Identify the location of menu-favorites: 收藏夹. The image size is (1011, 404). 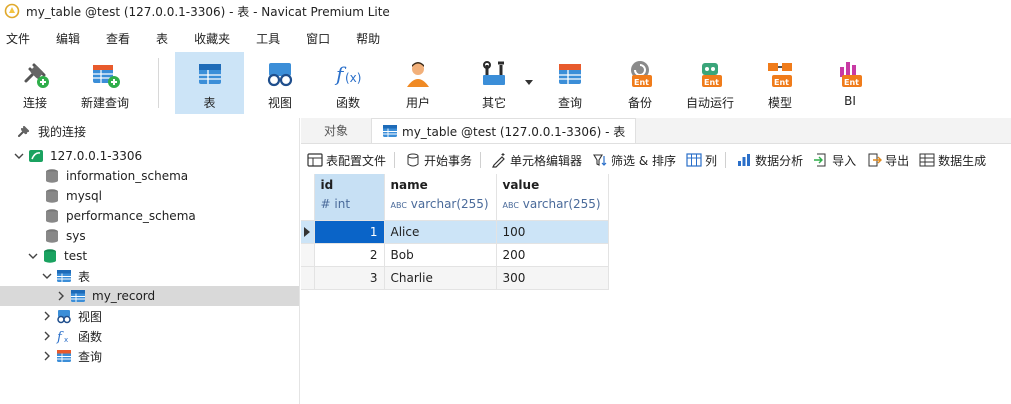
(217, 38).